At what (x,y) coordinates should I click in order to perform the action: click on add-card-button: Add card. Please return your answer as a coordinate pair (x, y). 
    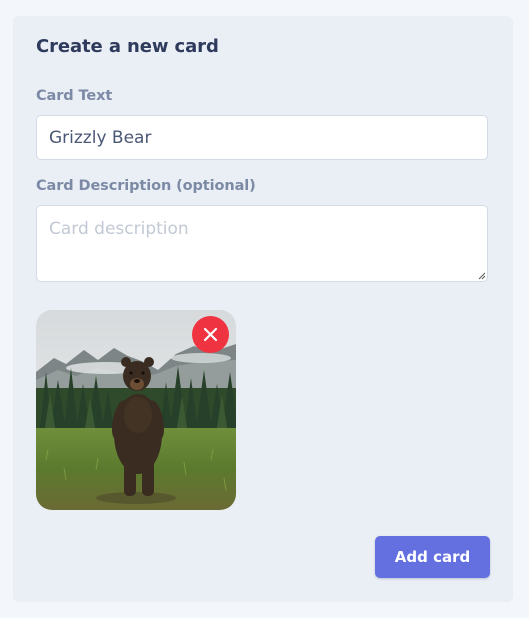
    Looking at the image, I should click on (432, 557).